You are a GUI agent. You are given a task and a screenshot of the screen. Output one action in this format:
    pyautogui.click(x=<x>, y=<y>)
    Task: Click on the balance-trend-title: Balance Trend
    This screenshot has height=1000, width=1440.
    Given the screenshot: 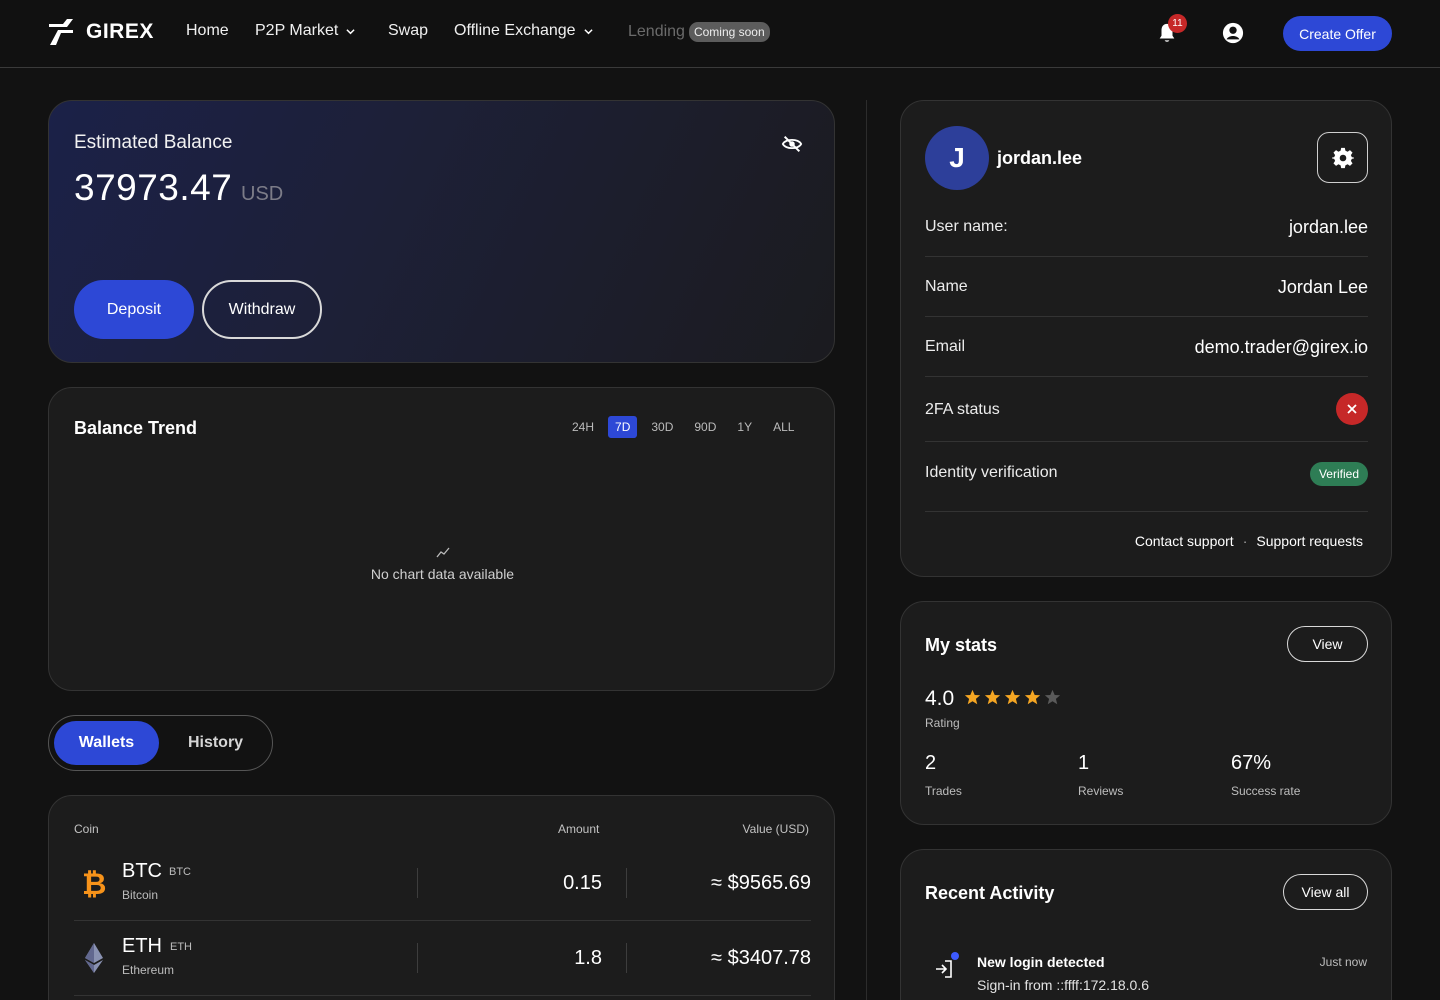 What is the action you would take?
    pyautogui.click(x=136, y=428)
    